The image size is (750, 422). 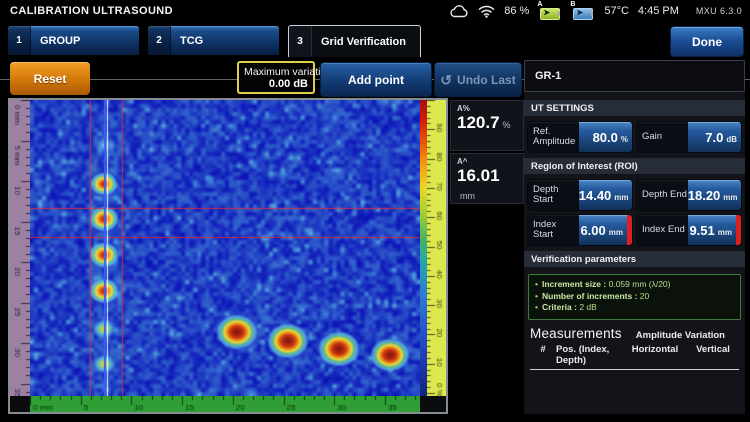 What do you see at coordinates (689, 195) in the screenshot?
I see `depth-end-field: Depth End 18.20 mm` at bounding box center [689, 195].